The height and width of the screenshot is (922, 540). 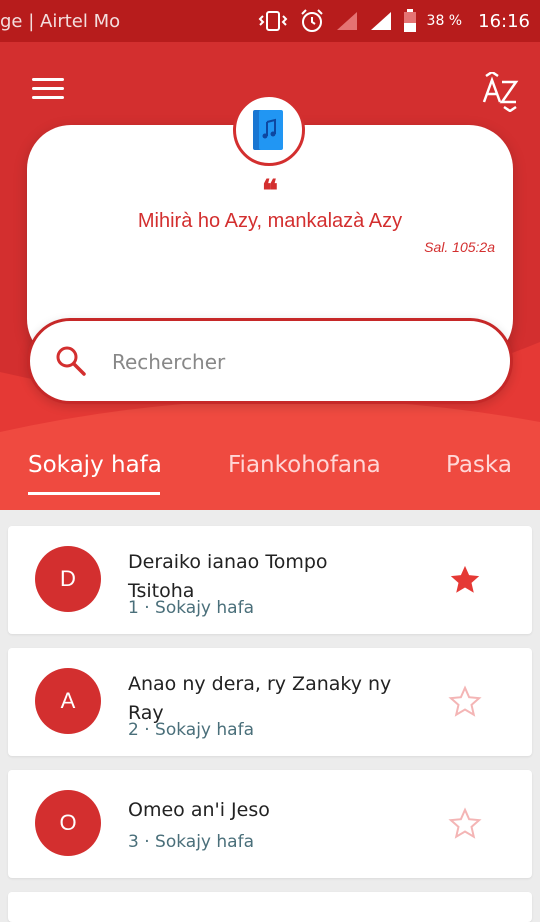 I want to click on category-tabs: Sokajy hafa Fiankohofana Paska, so click(x=270, y=476).